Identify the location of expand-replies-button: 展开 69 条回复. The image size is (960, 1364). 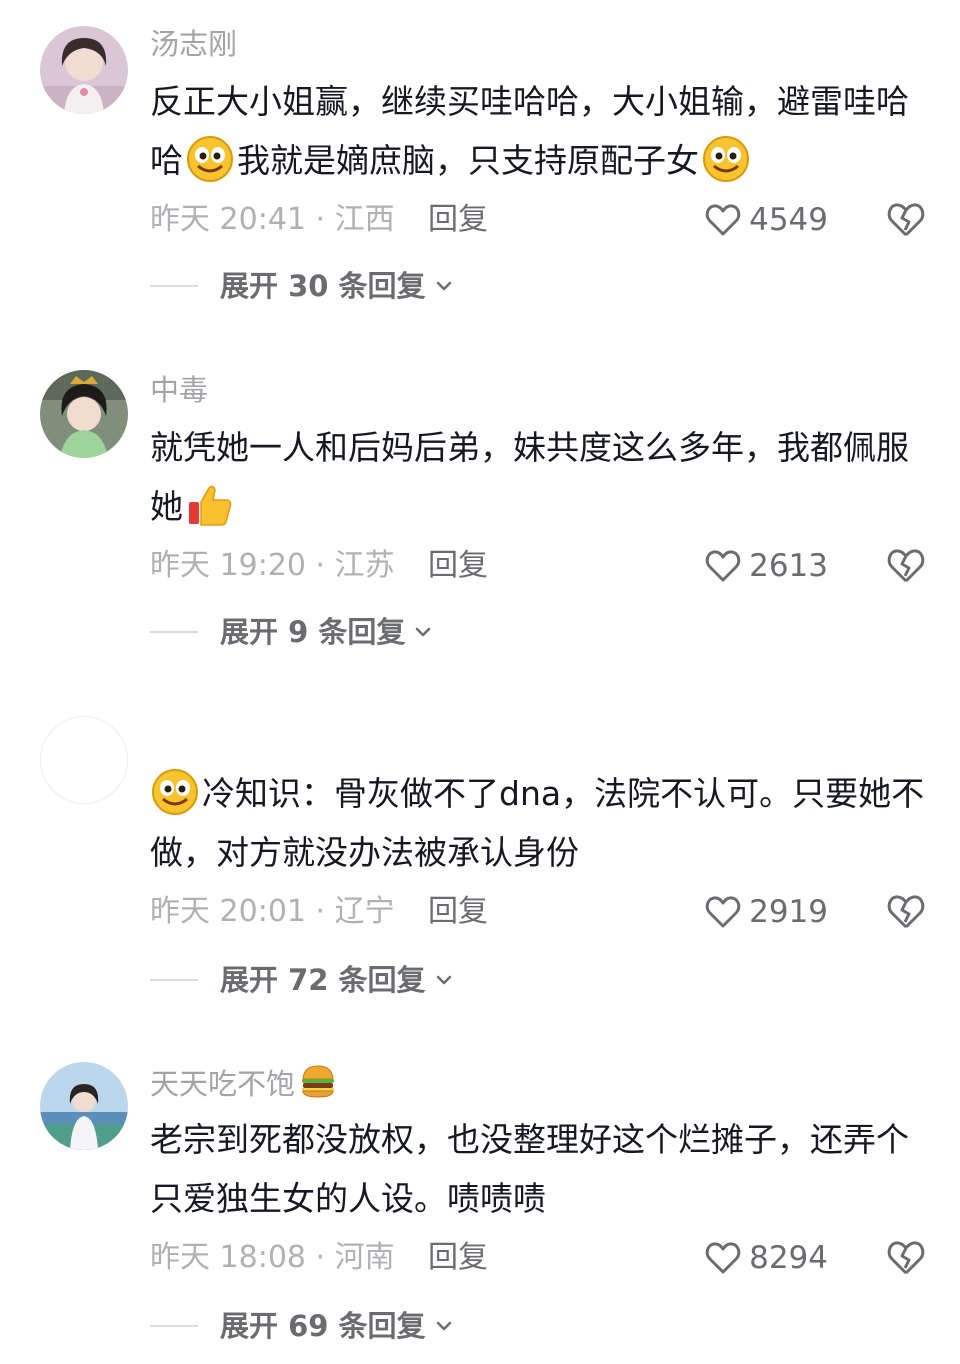
(302, 1326).